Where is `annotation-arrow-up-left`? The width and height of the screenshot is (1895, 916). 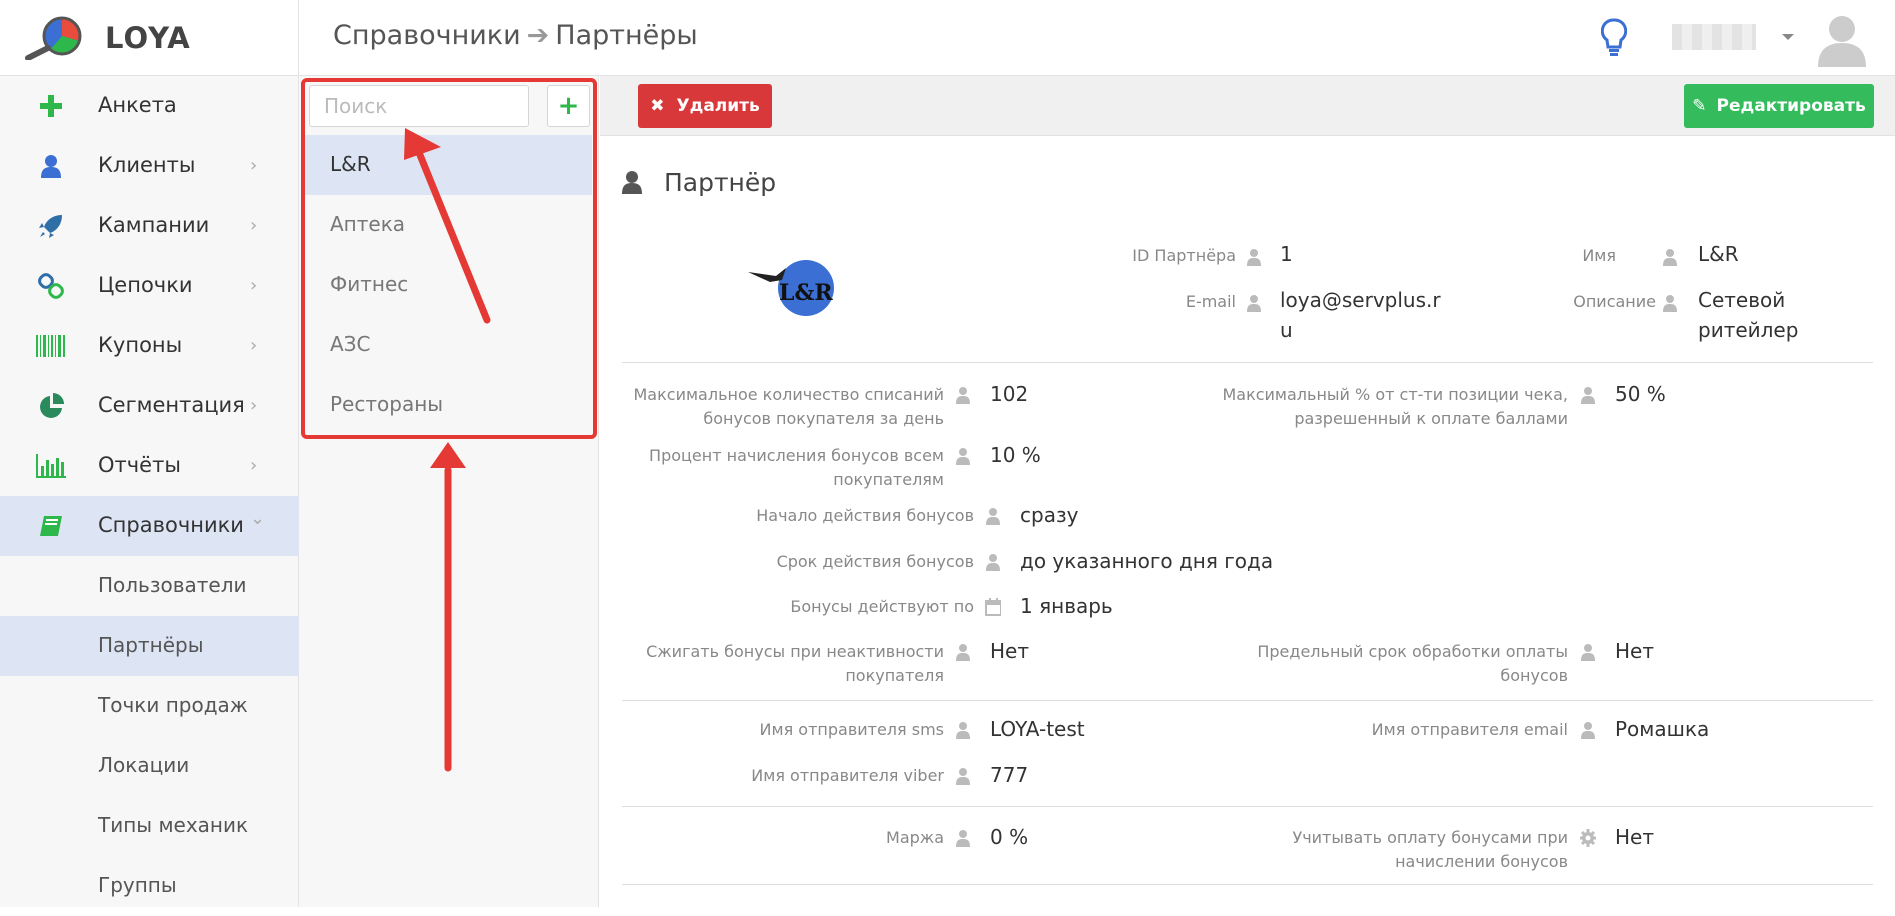
annotation-arrow-up-left is located at coordinates (452, 235).